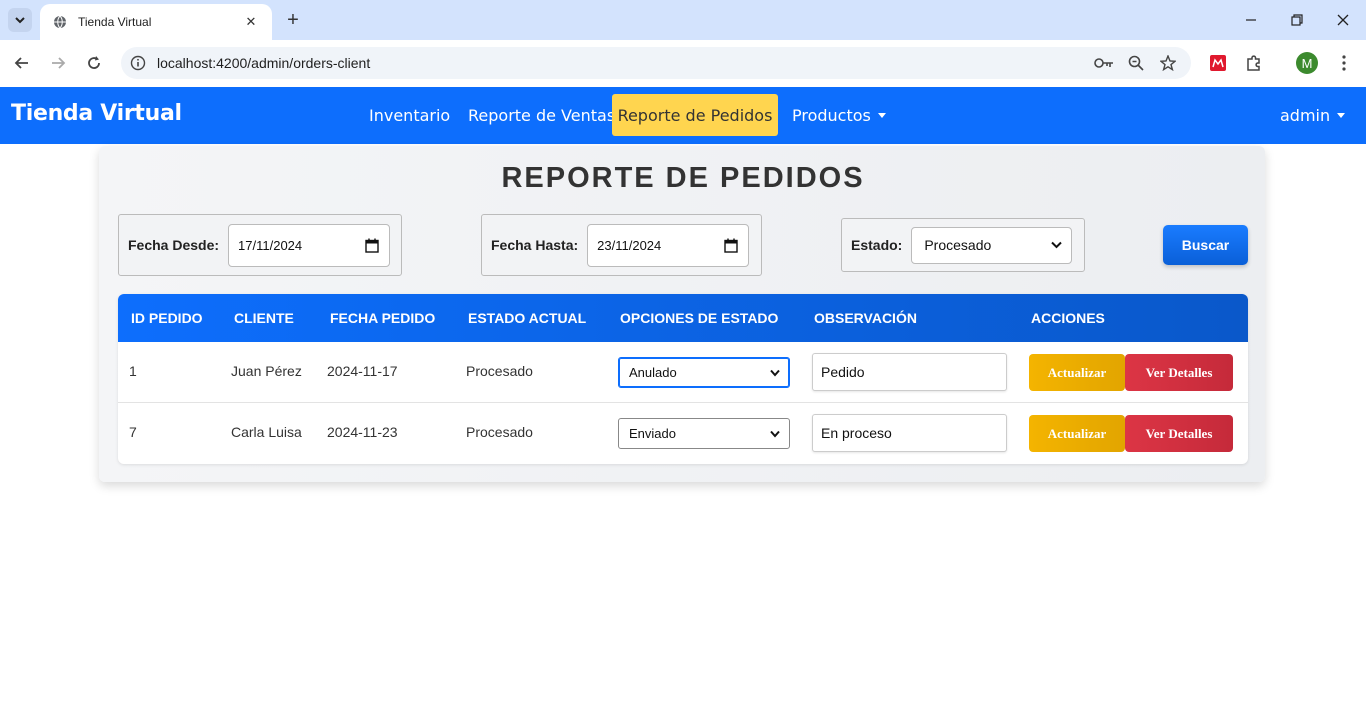 The height and width of the screenshot is (727, 1366). Describe the element at coordinates (1305, 115) in the screenshot. I see `user-name: admin` at that location.